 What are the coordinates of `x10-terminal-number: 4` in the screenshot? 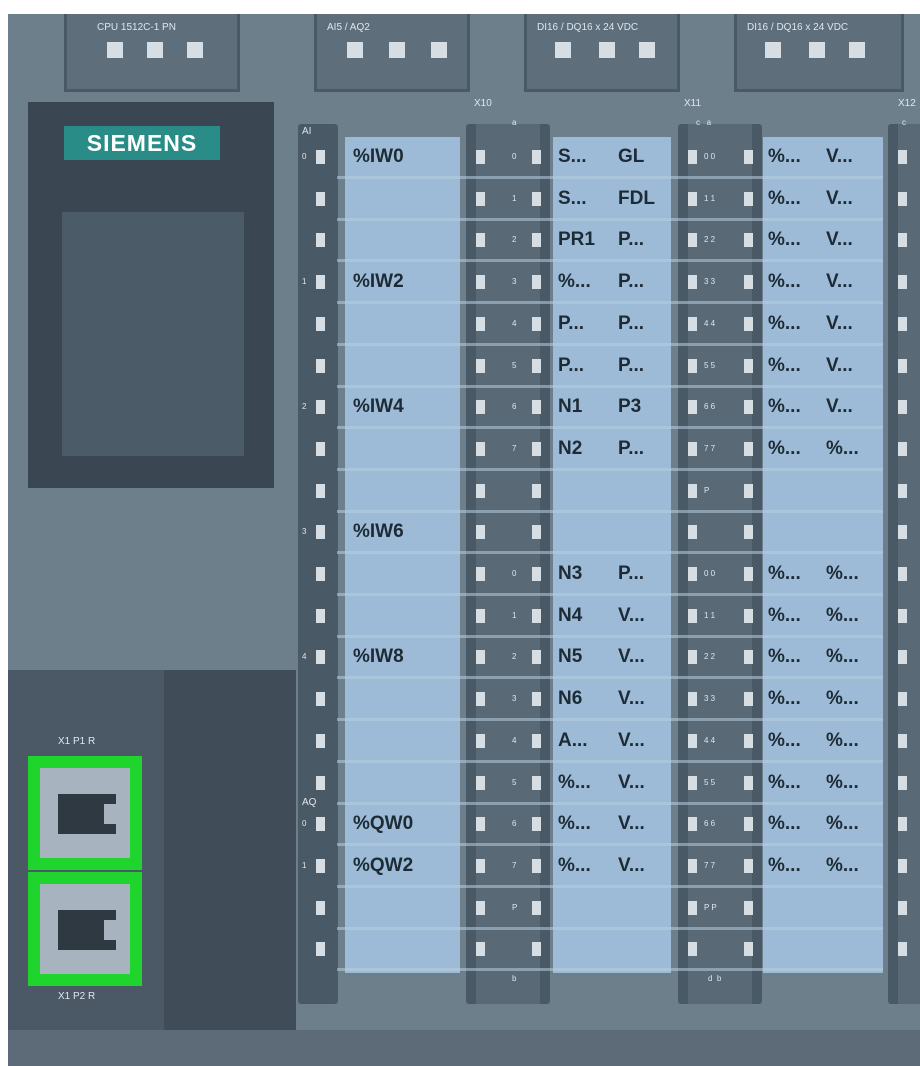 It's located at (514, 740).